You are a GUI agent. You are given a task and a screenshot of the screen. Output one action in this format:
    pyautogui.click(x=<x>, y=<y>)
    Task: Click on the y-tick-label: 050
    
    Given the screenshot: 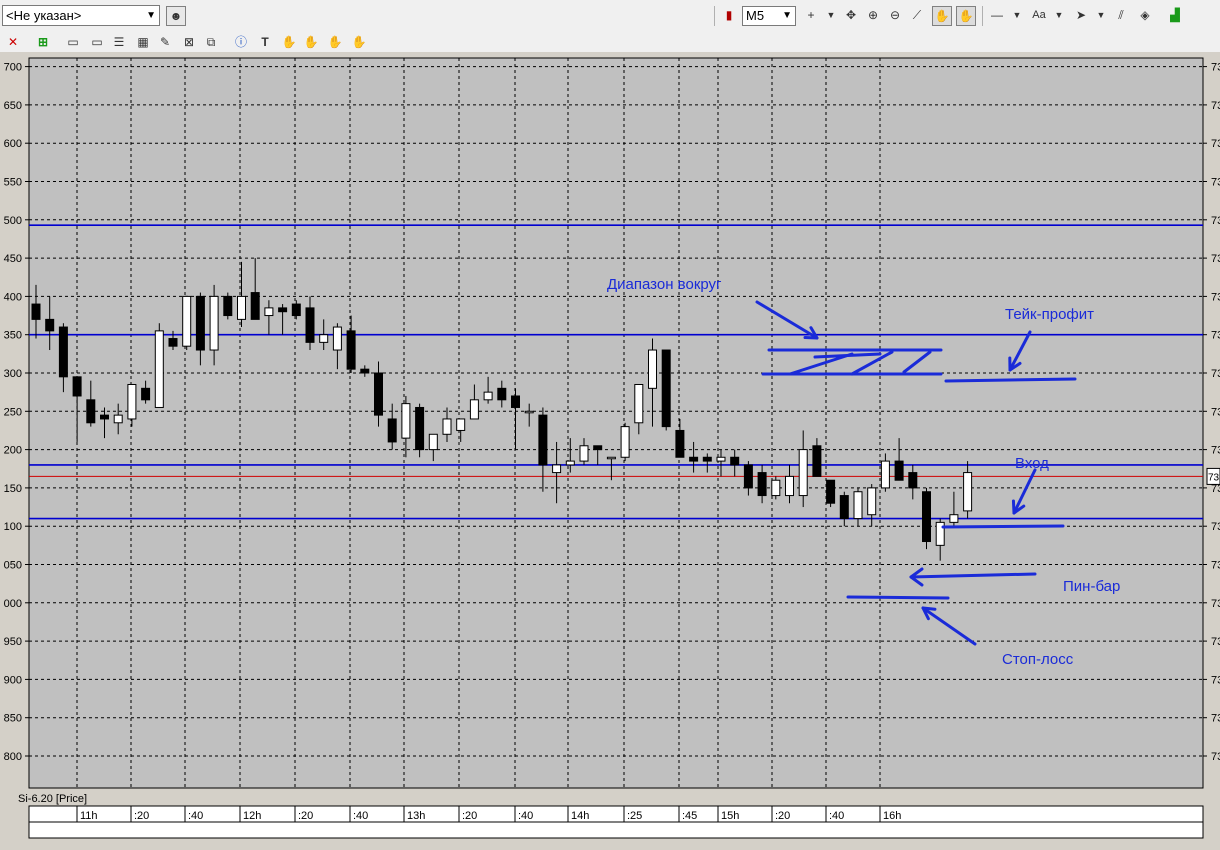 What is the action you would take?
    pyautogui.click(x=13, y=566)
    